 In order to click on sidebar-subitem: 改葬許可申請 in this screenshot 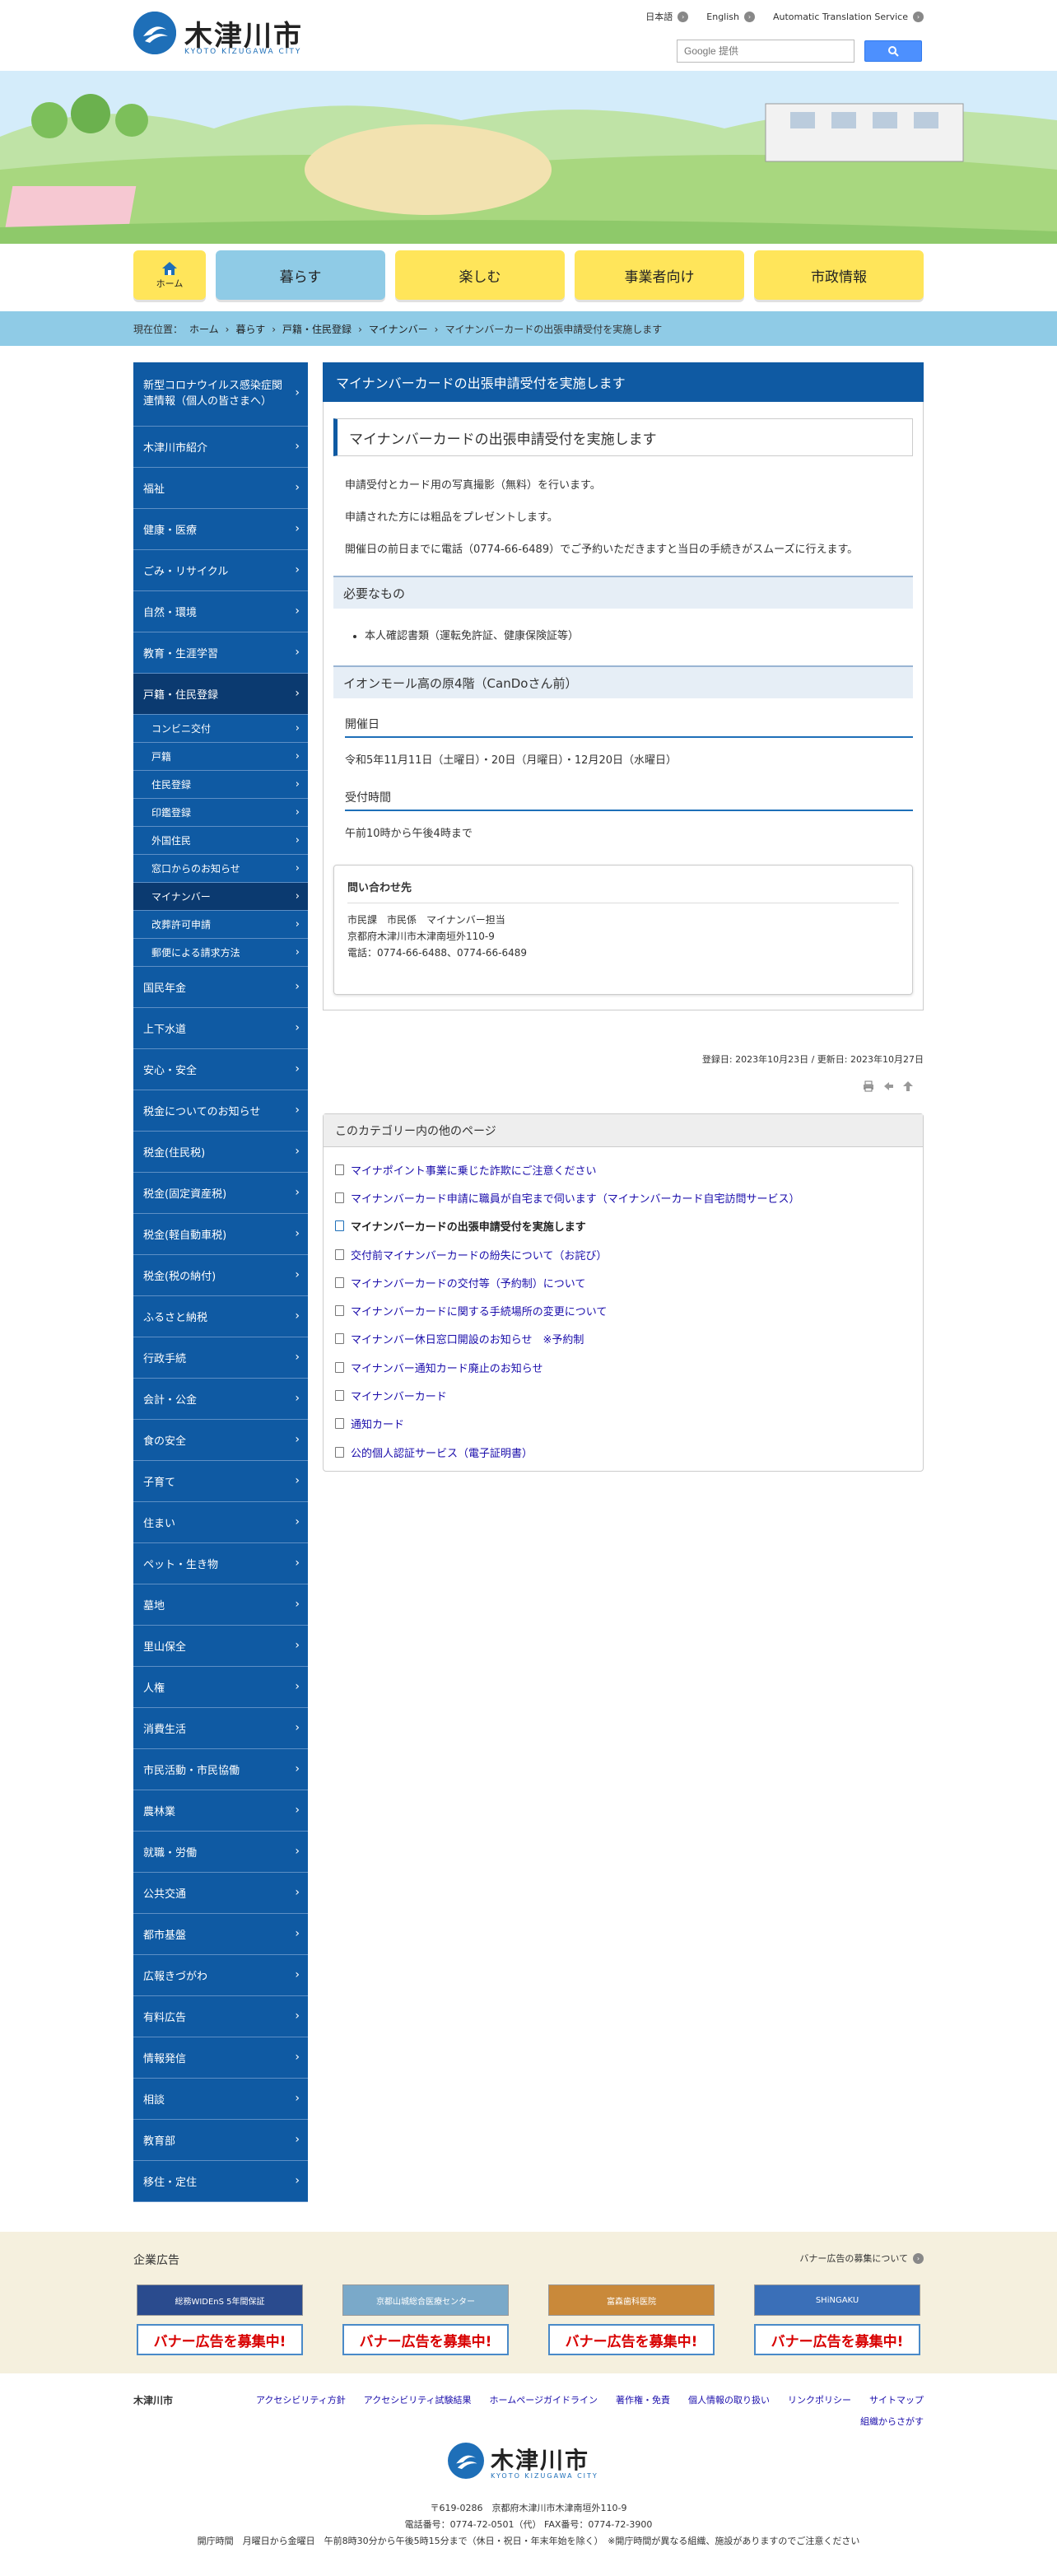, I will do `click(220, 925)`.